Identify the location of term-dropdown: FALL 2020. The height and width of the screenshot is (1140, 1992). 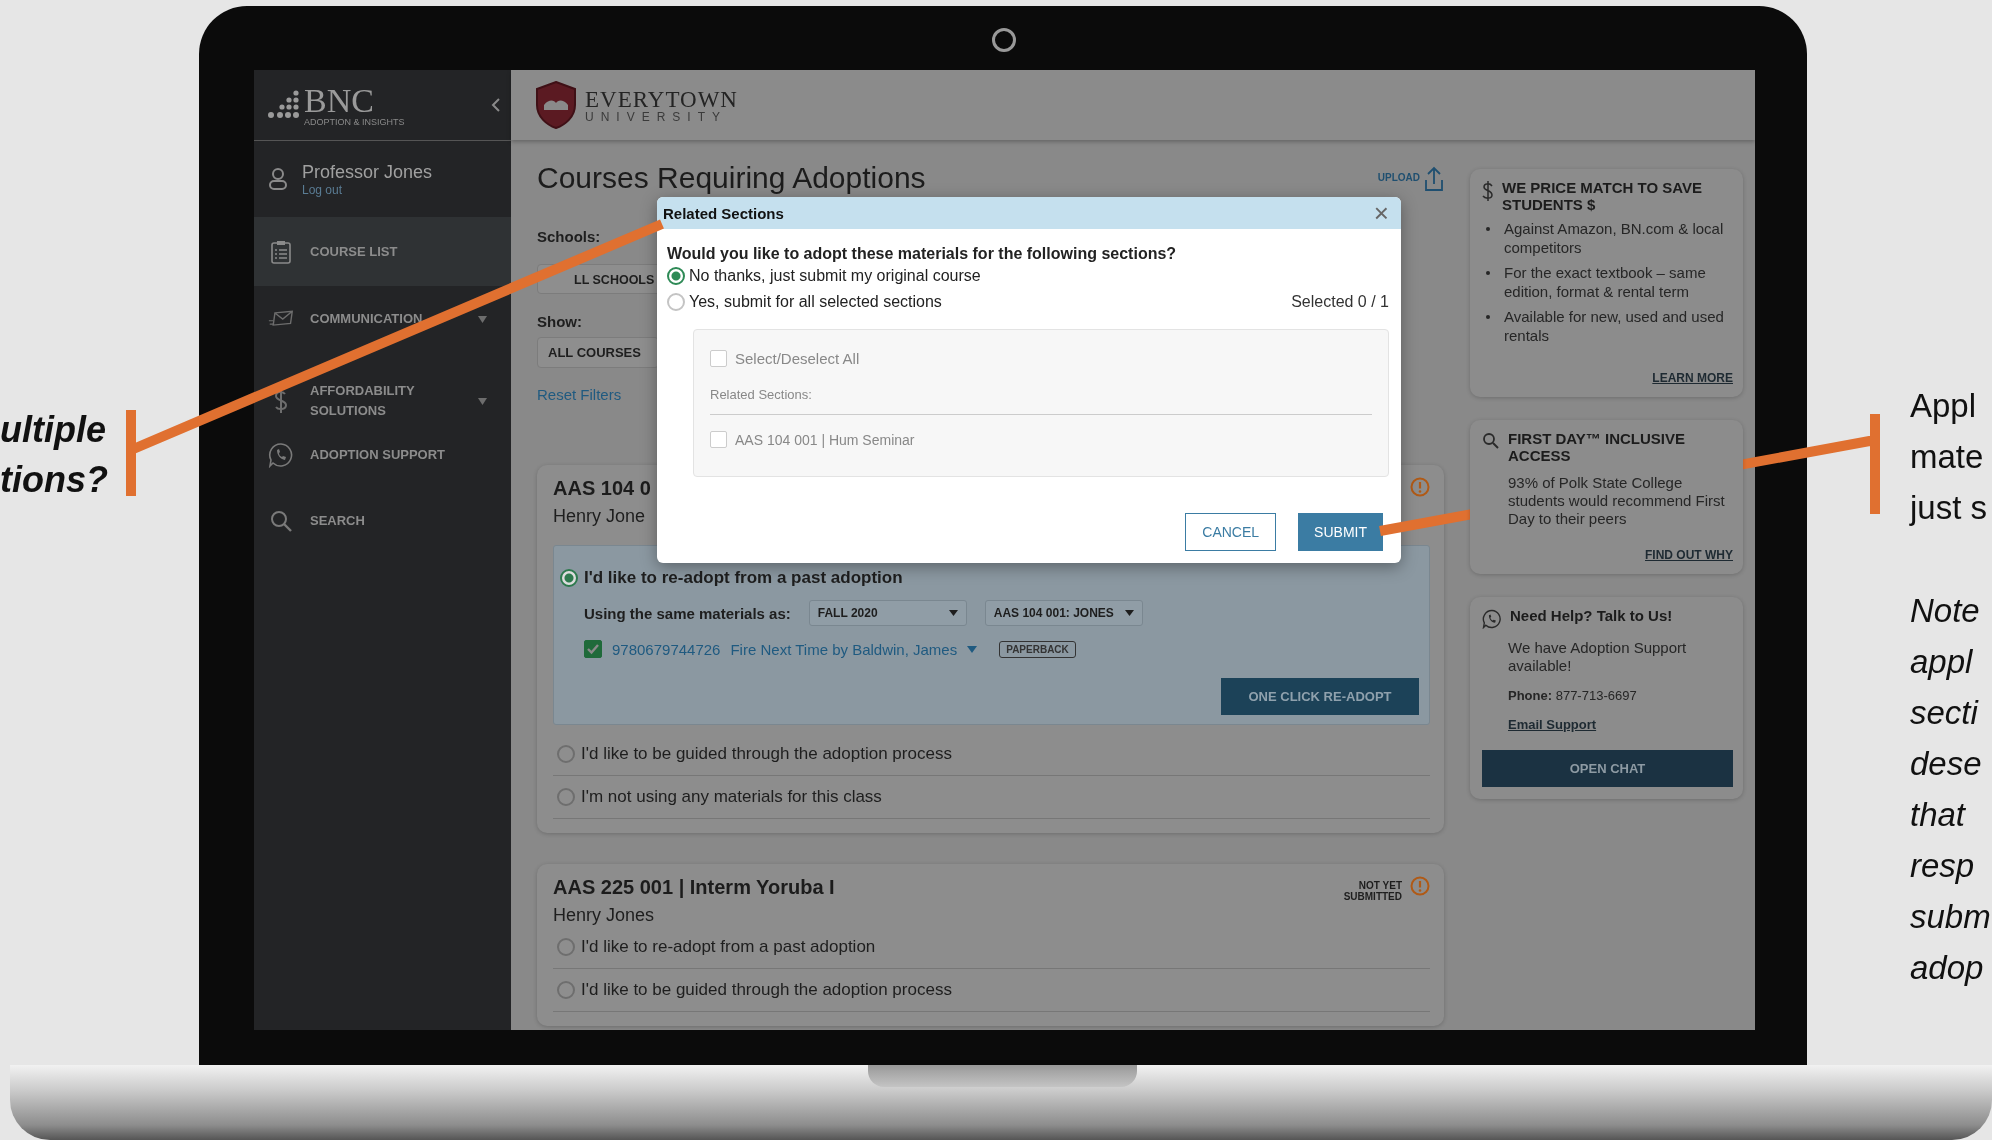
(887, 613).